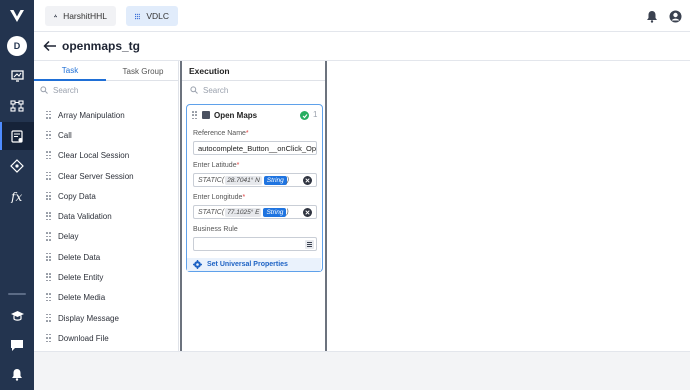 The width and height of the screenshot is (690, 390). I want to click on task-item-label: Delay, so click(68, 237).